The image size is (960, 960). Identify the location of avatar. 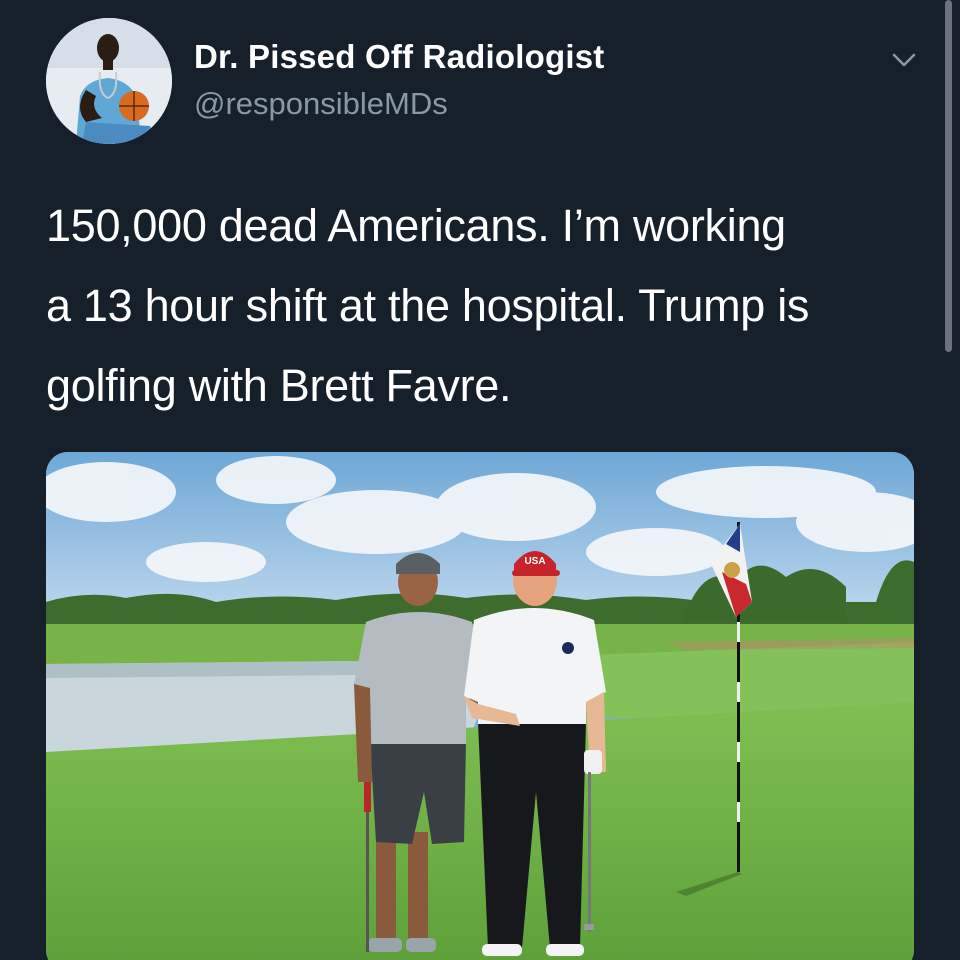
(109, 81).